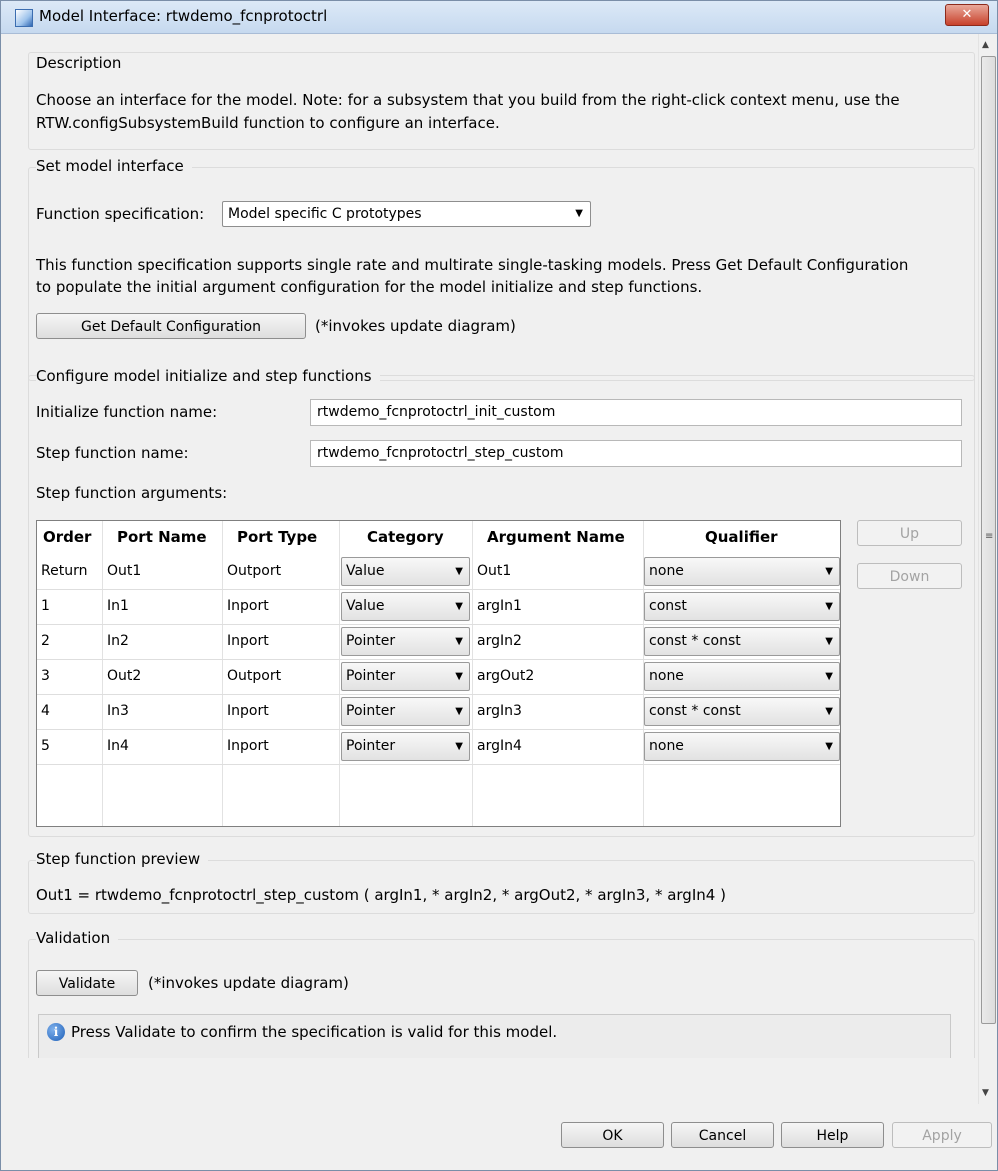 Image resolution: width=998 pixels, height=1171 pixels. What do you see at coordinates (45, 676) in the screenshot?
I see `order-cell: 3` at bounding box center [45, 676].